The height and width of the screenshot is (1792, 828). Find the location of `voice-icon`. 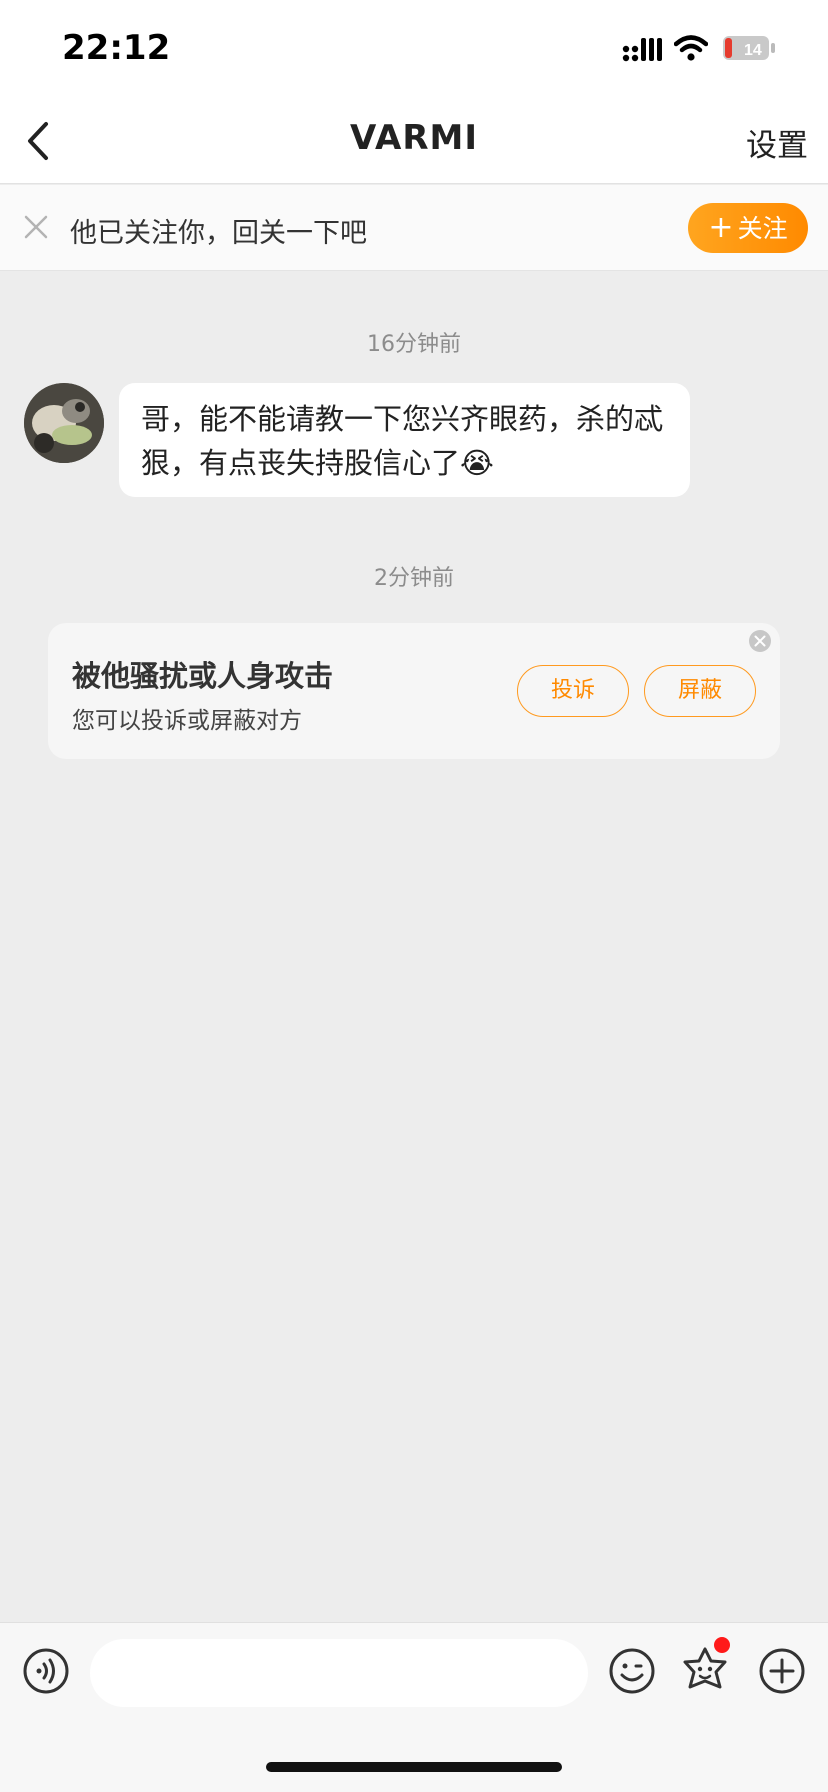

voice-icon is located at coordinates (46, 1671).